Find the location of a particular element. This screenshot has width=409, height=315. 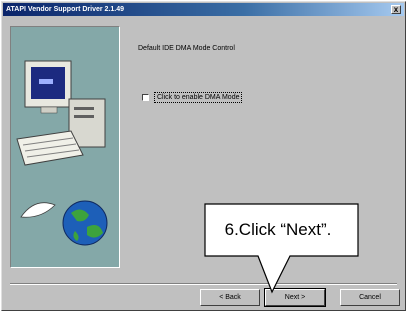

next-button: Next > is located at coordinates (295, 297).